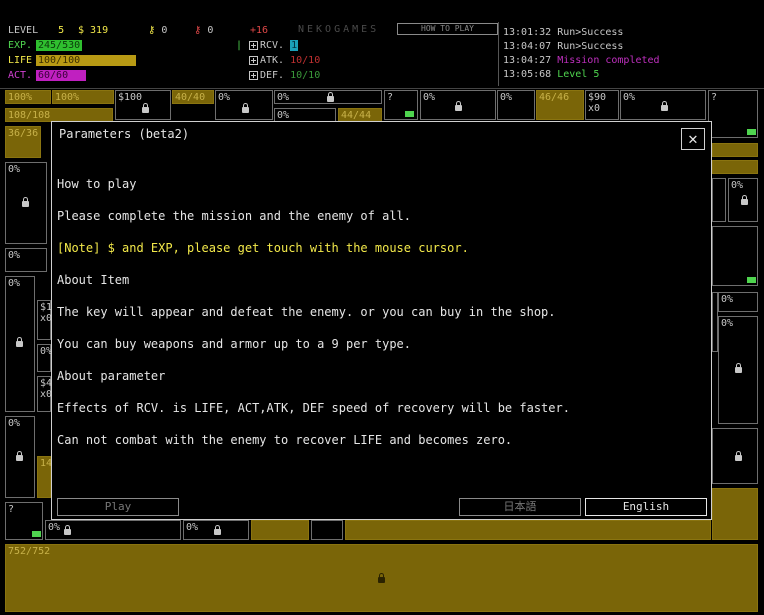 The image size is (764, 615). Describe the element at coordinates (44, 320) in the screenshot. I see `map-cell: $1 x0` at that location.